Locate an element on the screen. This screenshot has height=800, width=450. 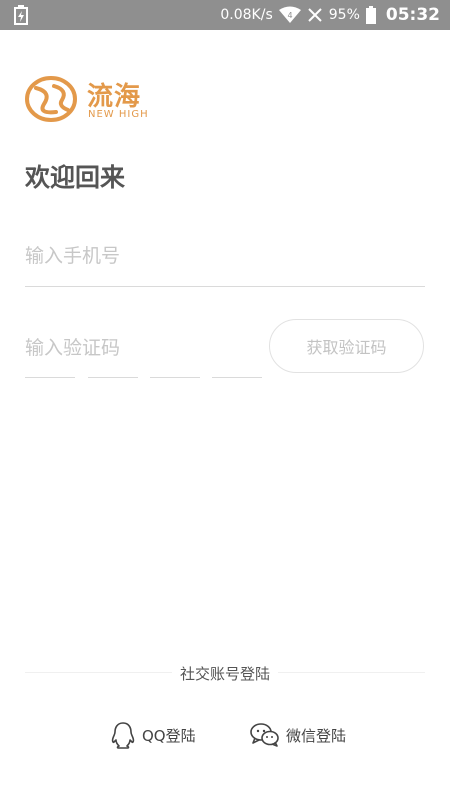
battery-charging-icon is located at coordinates (21, 15).